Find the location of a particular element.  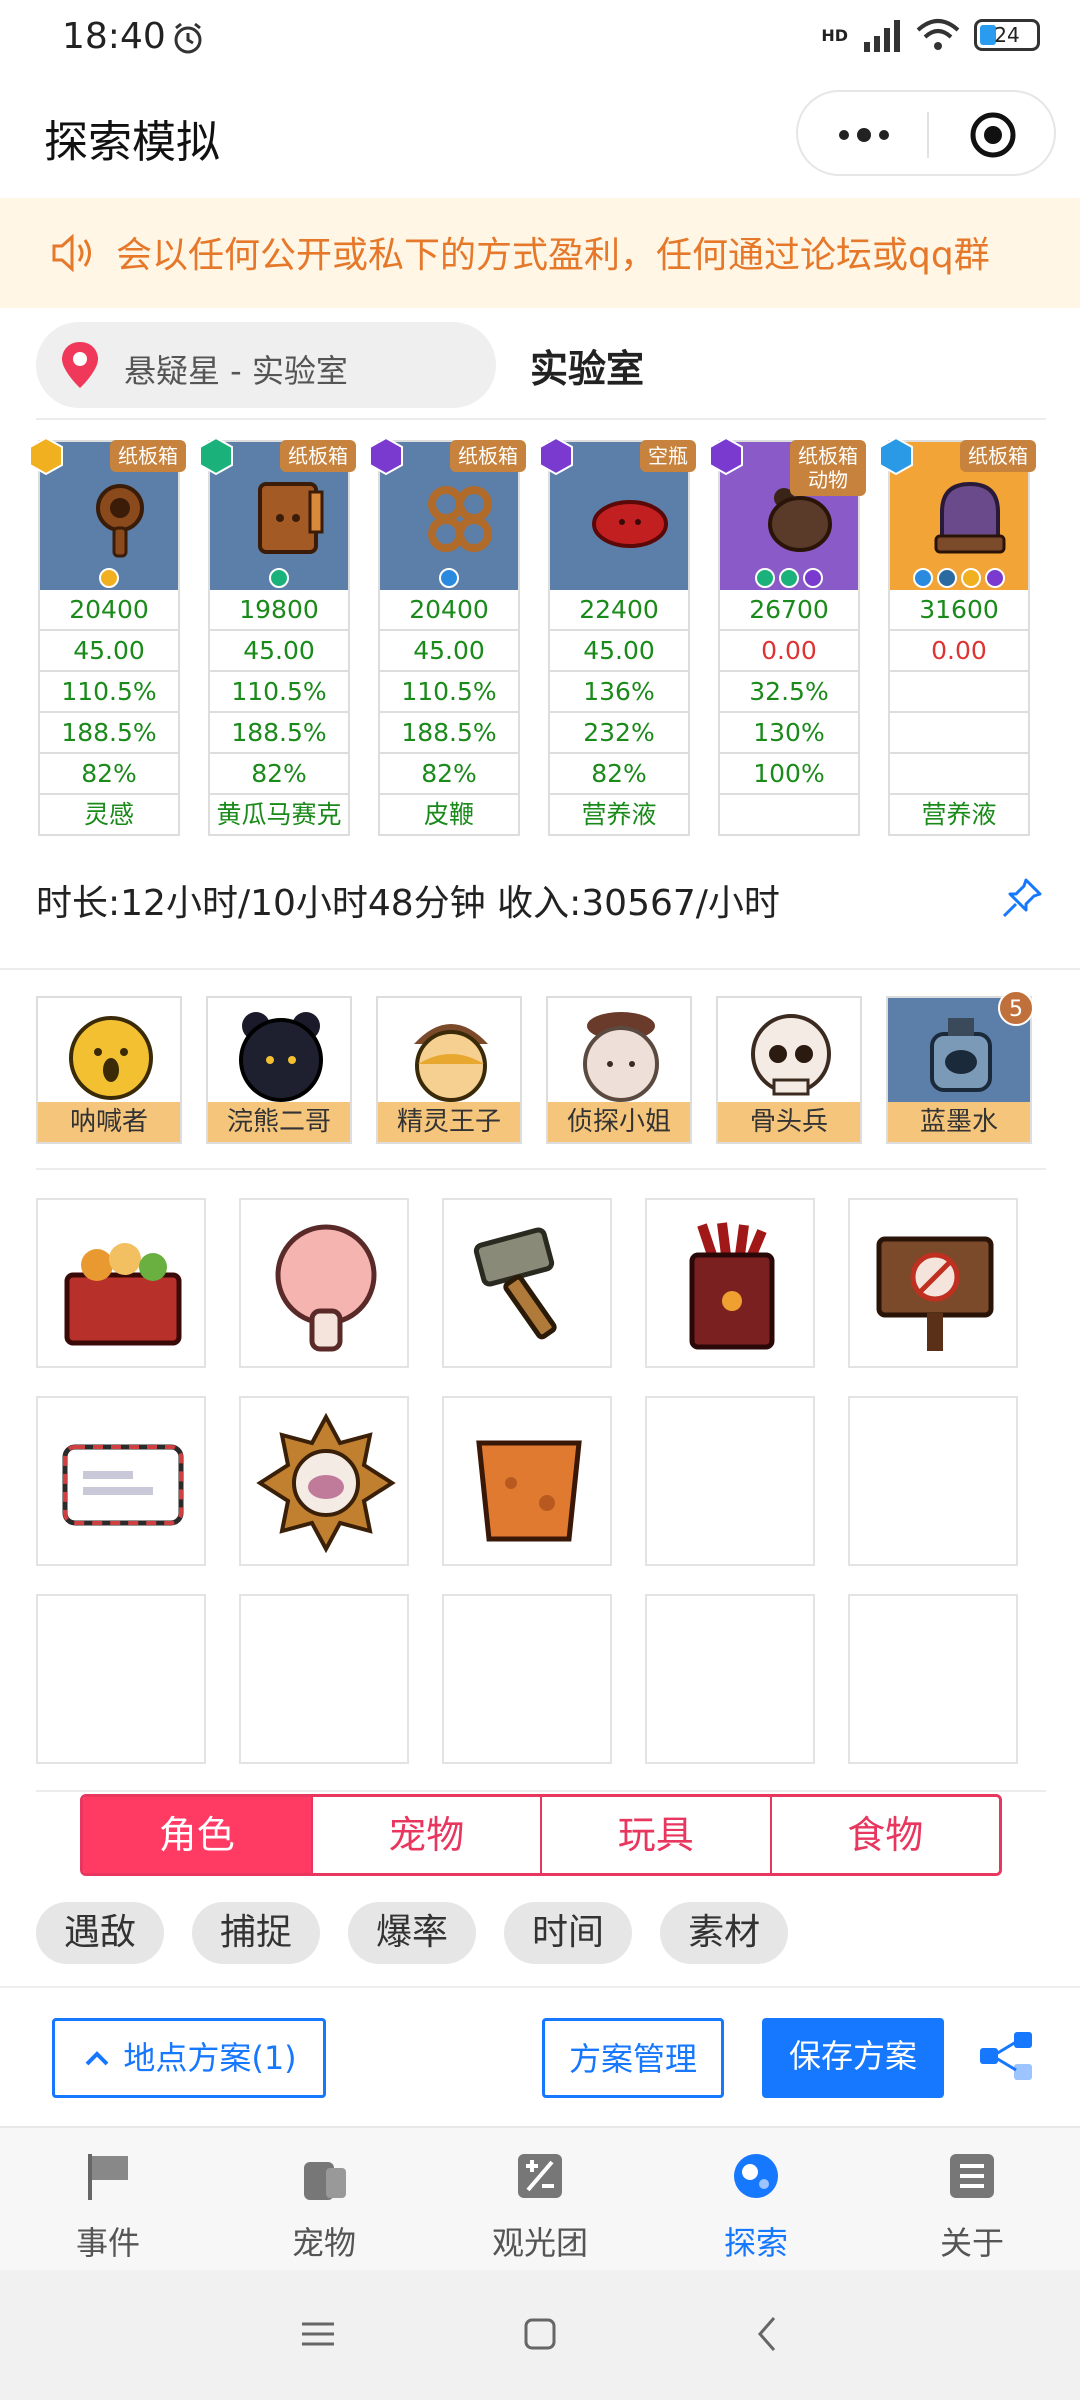

character-slot: 精灵王子 is located at coordinates (449, 1070).